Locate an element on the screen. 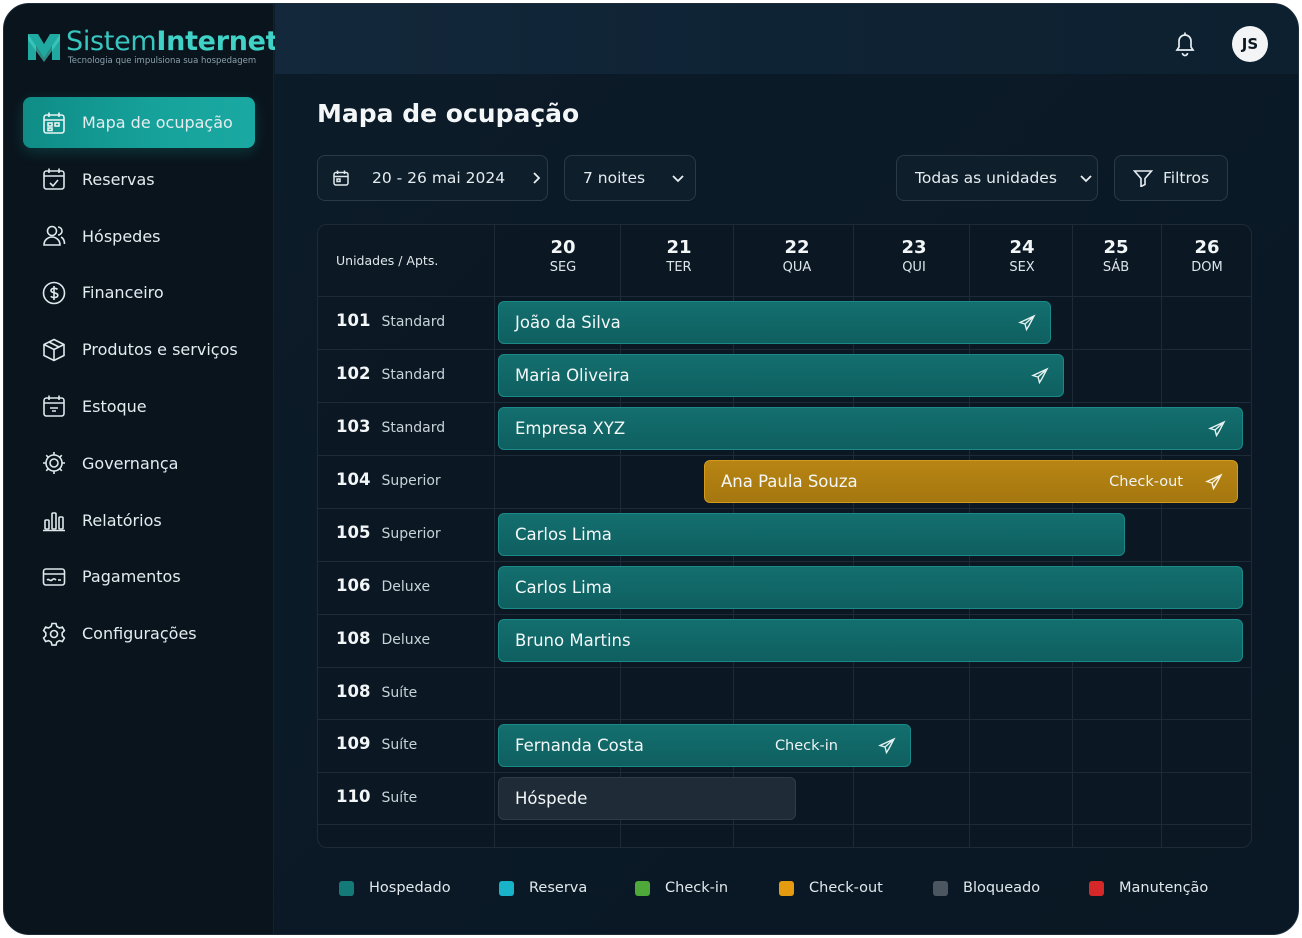 The image size is (1302, 938). legend-item: Check-in is located at coordinates (681, 888).